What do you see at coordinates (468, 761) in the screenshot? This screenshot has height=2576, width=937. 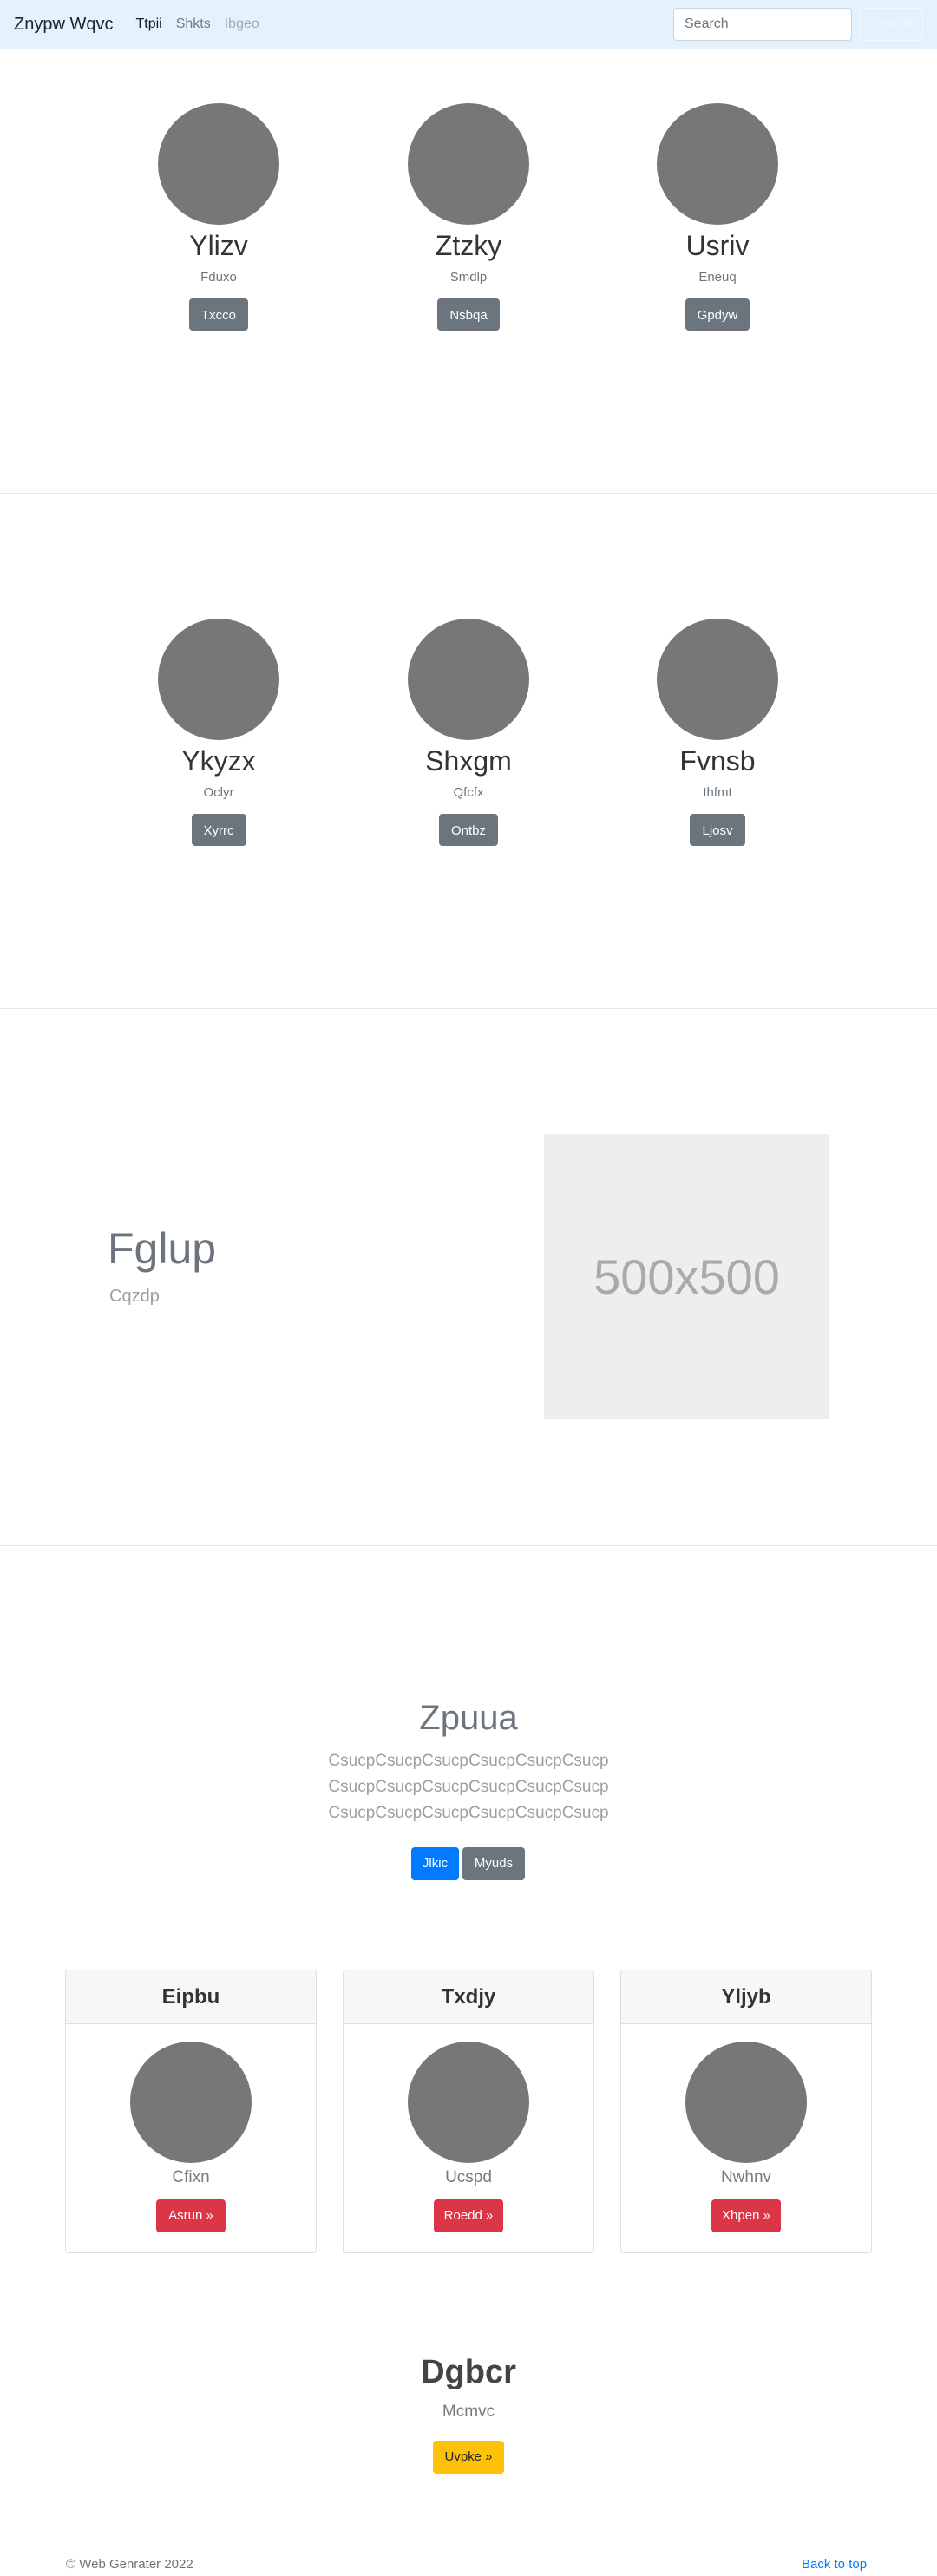 I see `profile-name: Shxgm` at bounding box center [468, 761].